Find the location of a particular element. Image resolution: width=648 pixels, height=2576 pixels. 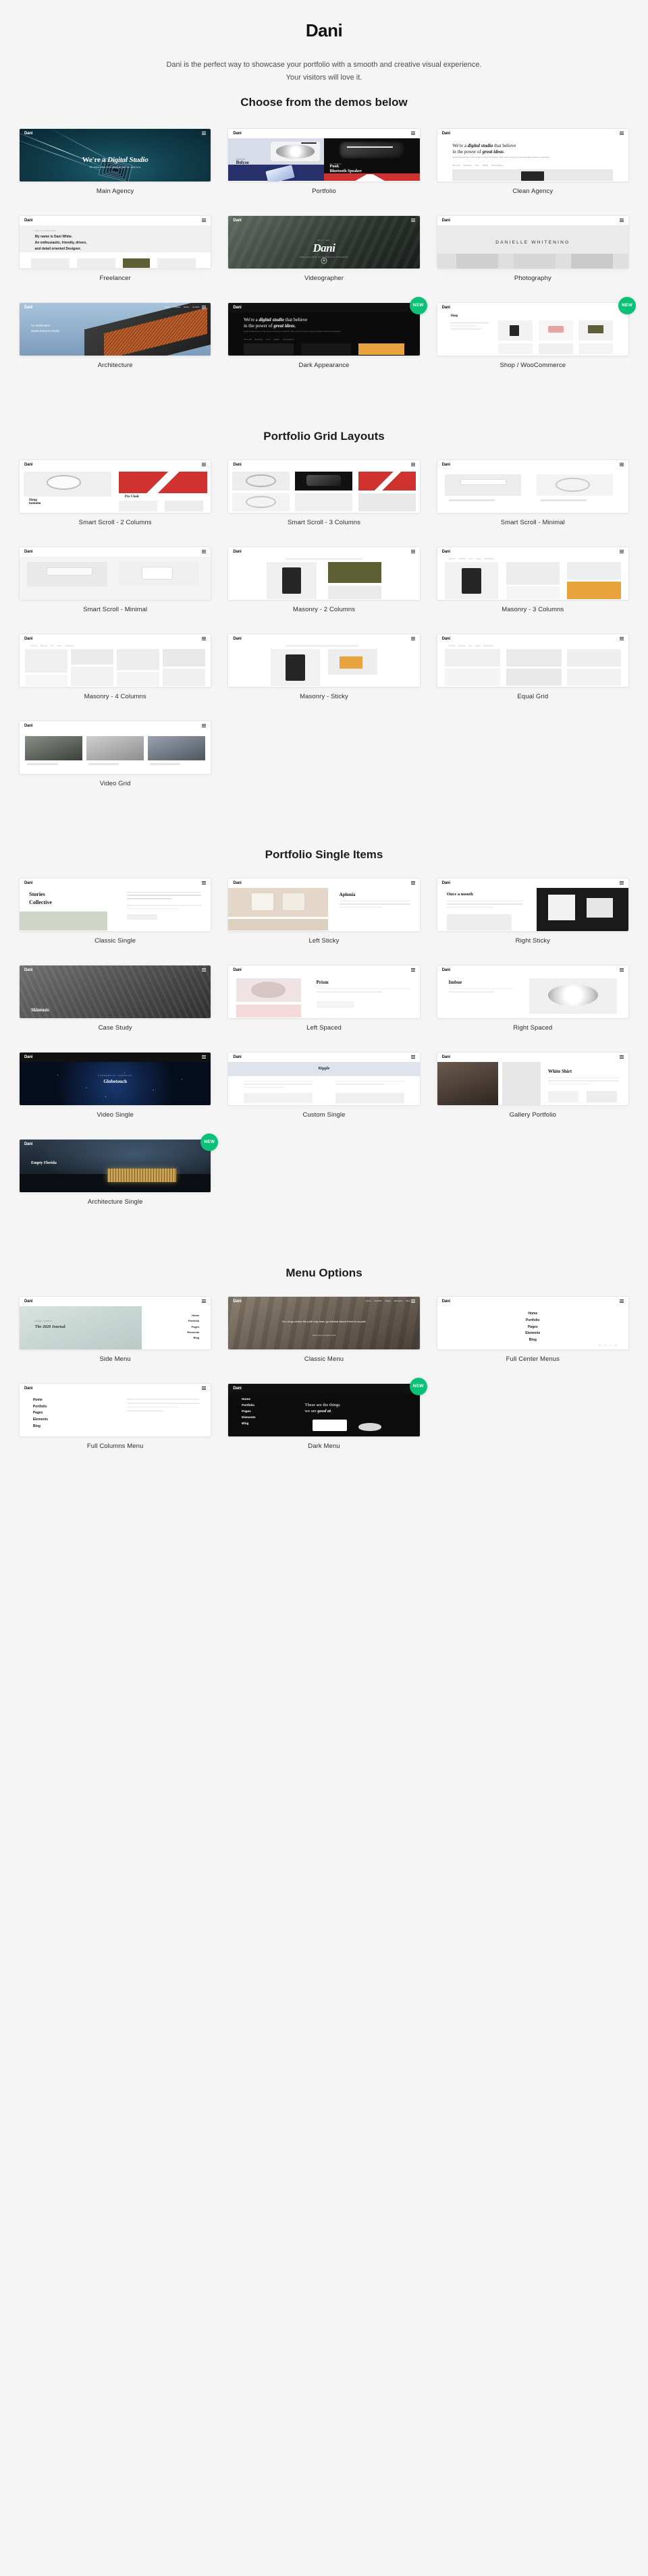

demo-card-preview: Dani Prism is located at coordinates (324, 991).